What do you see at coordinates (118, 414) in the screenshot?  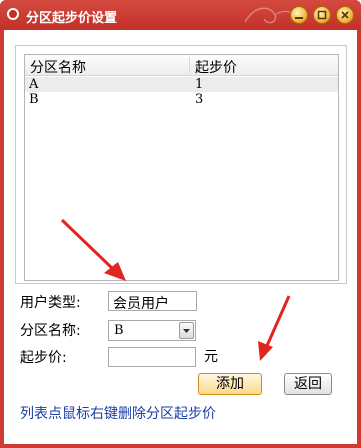 I see `delete-hint-text: 列表点鼠标右键删除分区起步价` at bounding box center [118, 414].